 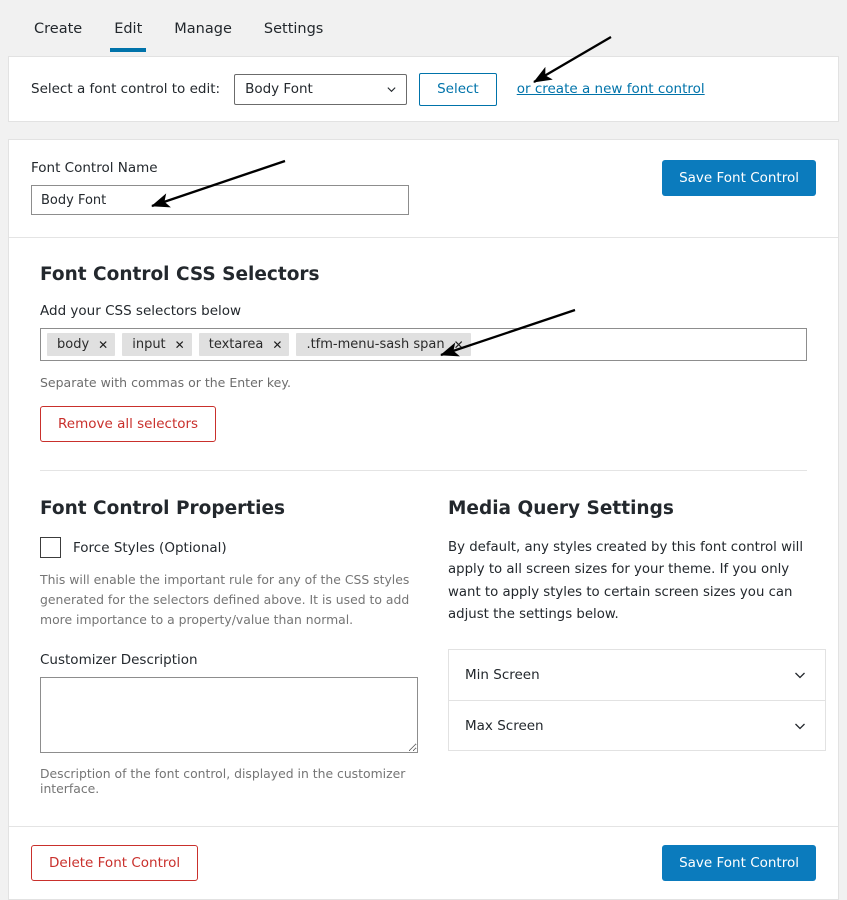 I want to click on media-query-settings-title: Media Query Settings, so click(x=561, y=508).